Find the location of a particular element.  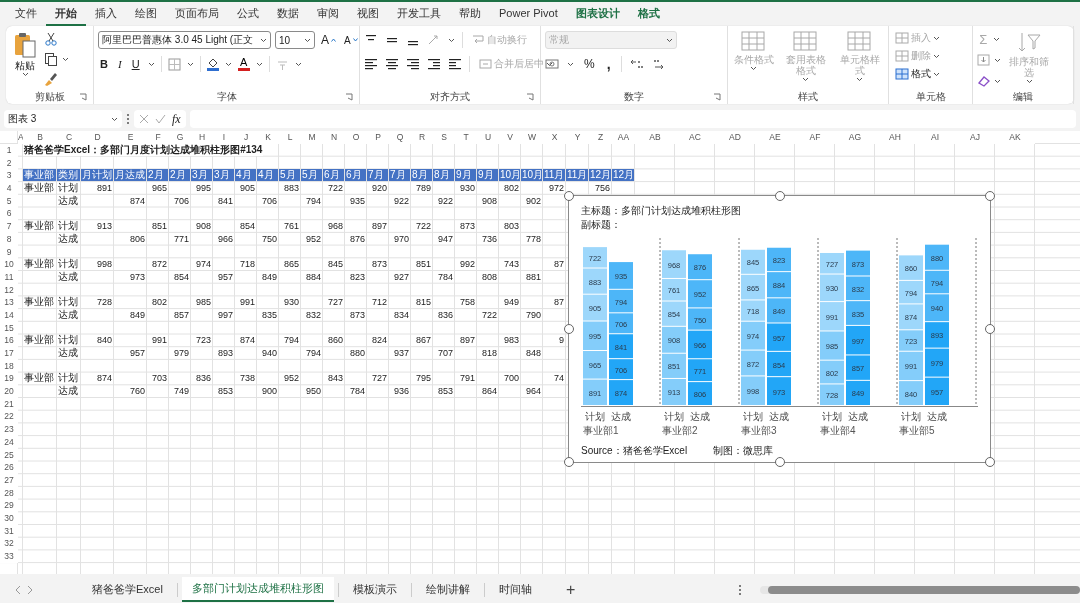

row-header: 7 is located at coordinates (9, 226).